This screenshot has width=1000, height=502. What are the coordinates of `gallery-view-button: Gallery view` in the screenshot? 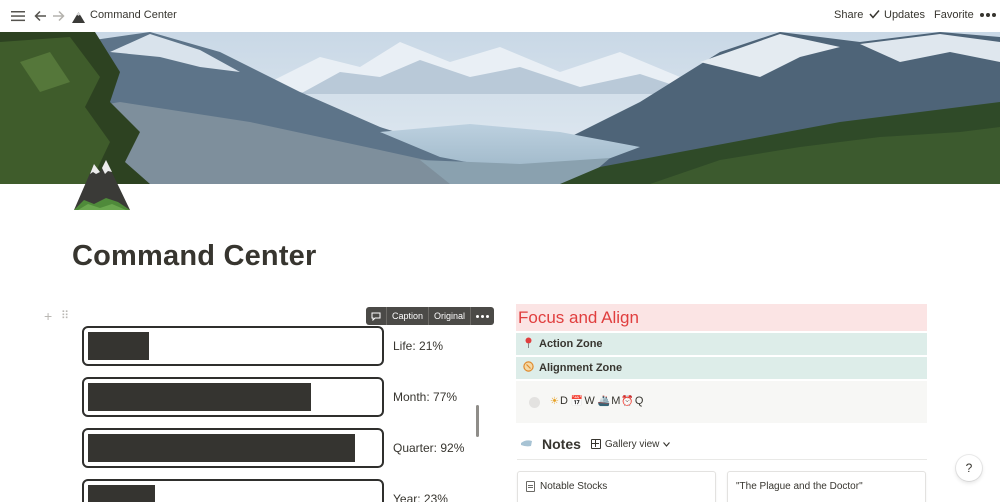 It's located at (630, 444).